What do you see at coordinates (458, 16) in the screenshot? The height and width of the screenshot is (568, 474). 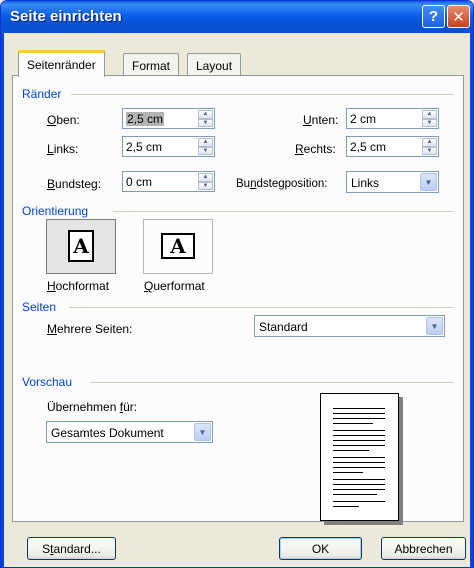 I see `close-button: ✕` at bounding box center [458, 16].